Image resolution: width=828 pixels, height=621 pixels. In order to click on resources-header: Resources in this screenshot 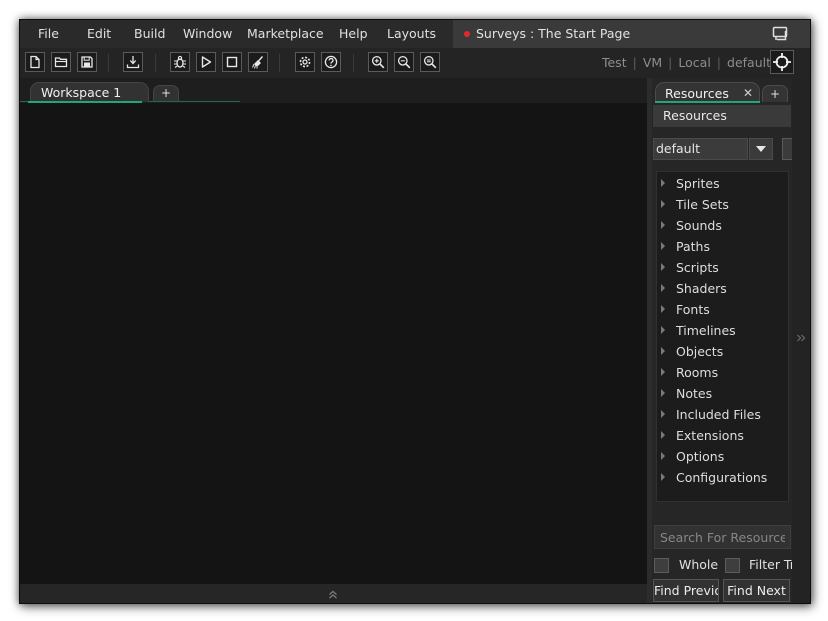, I will do `click(722, 116)`.